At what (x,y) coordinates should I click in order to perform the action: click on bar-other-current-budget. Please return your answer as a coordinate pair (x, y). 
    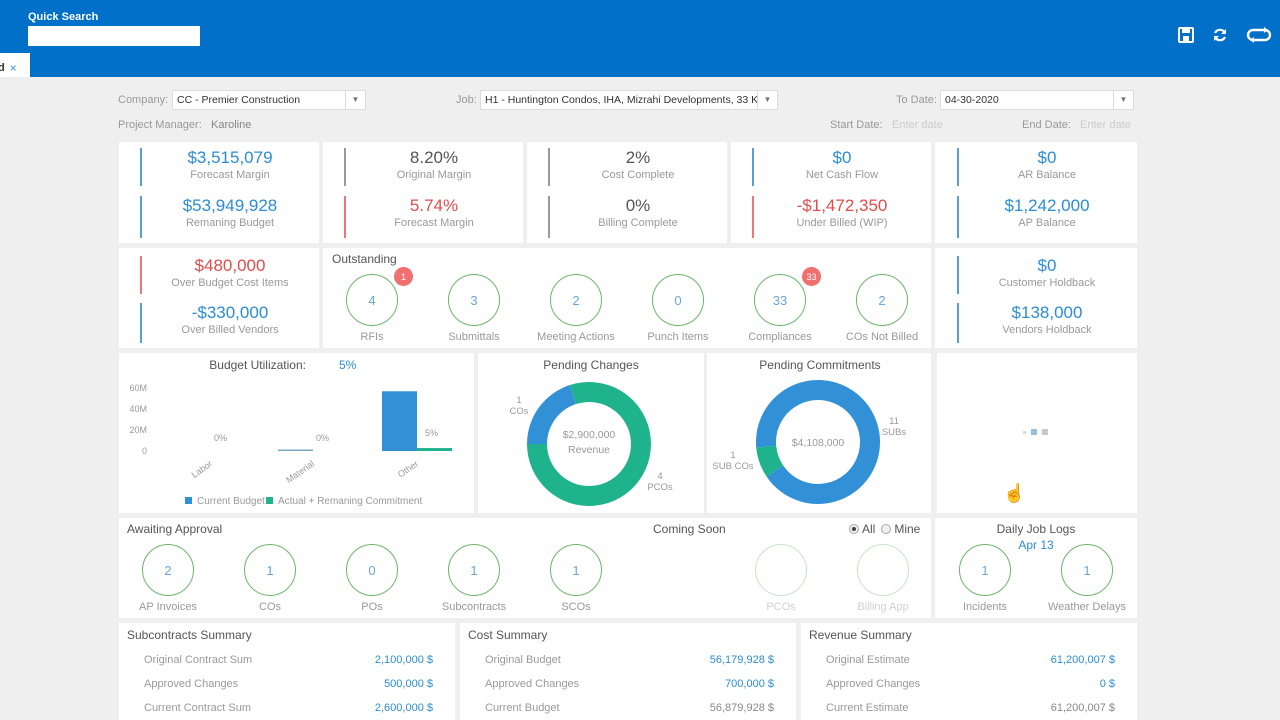
    Looking at the image, I should click on (399, 421).